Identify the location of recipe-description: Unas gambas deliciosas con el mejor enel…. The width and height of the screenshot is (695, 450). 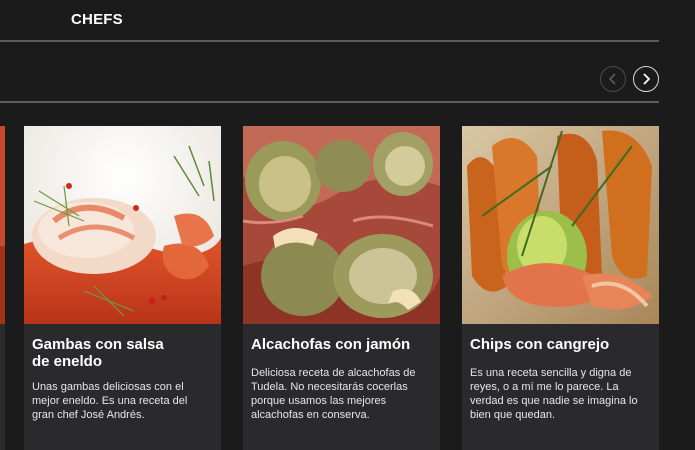
(110, 401).